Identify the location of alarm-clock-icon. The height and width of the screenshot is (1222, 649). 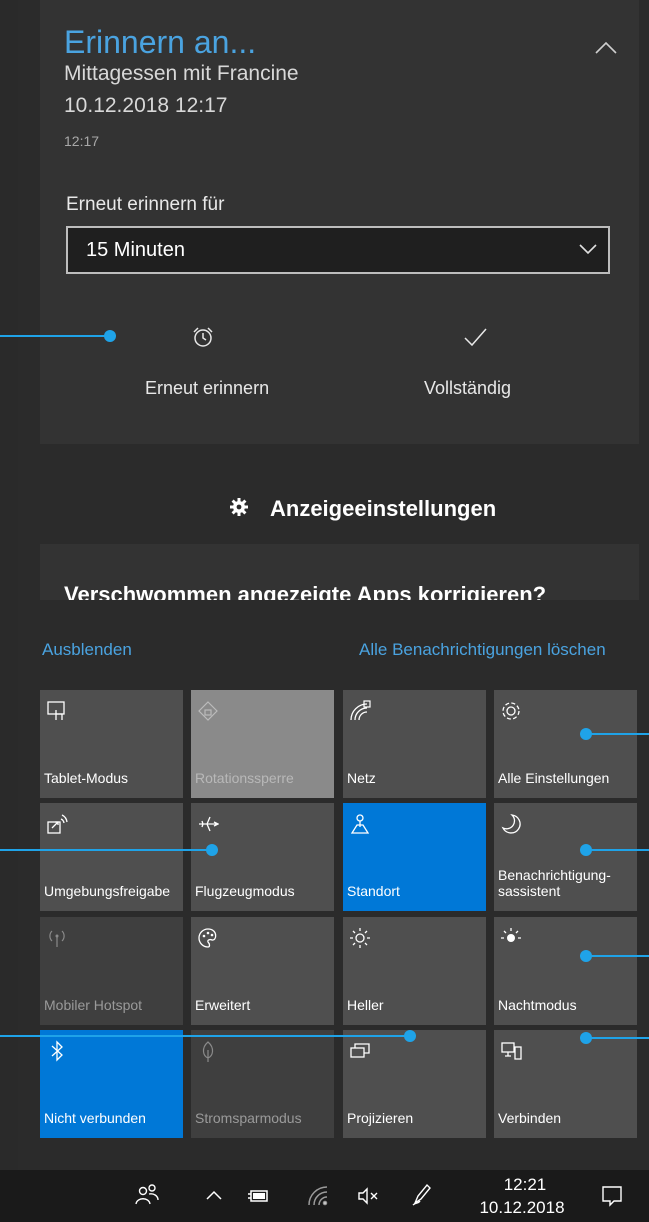
(203, 337).